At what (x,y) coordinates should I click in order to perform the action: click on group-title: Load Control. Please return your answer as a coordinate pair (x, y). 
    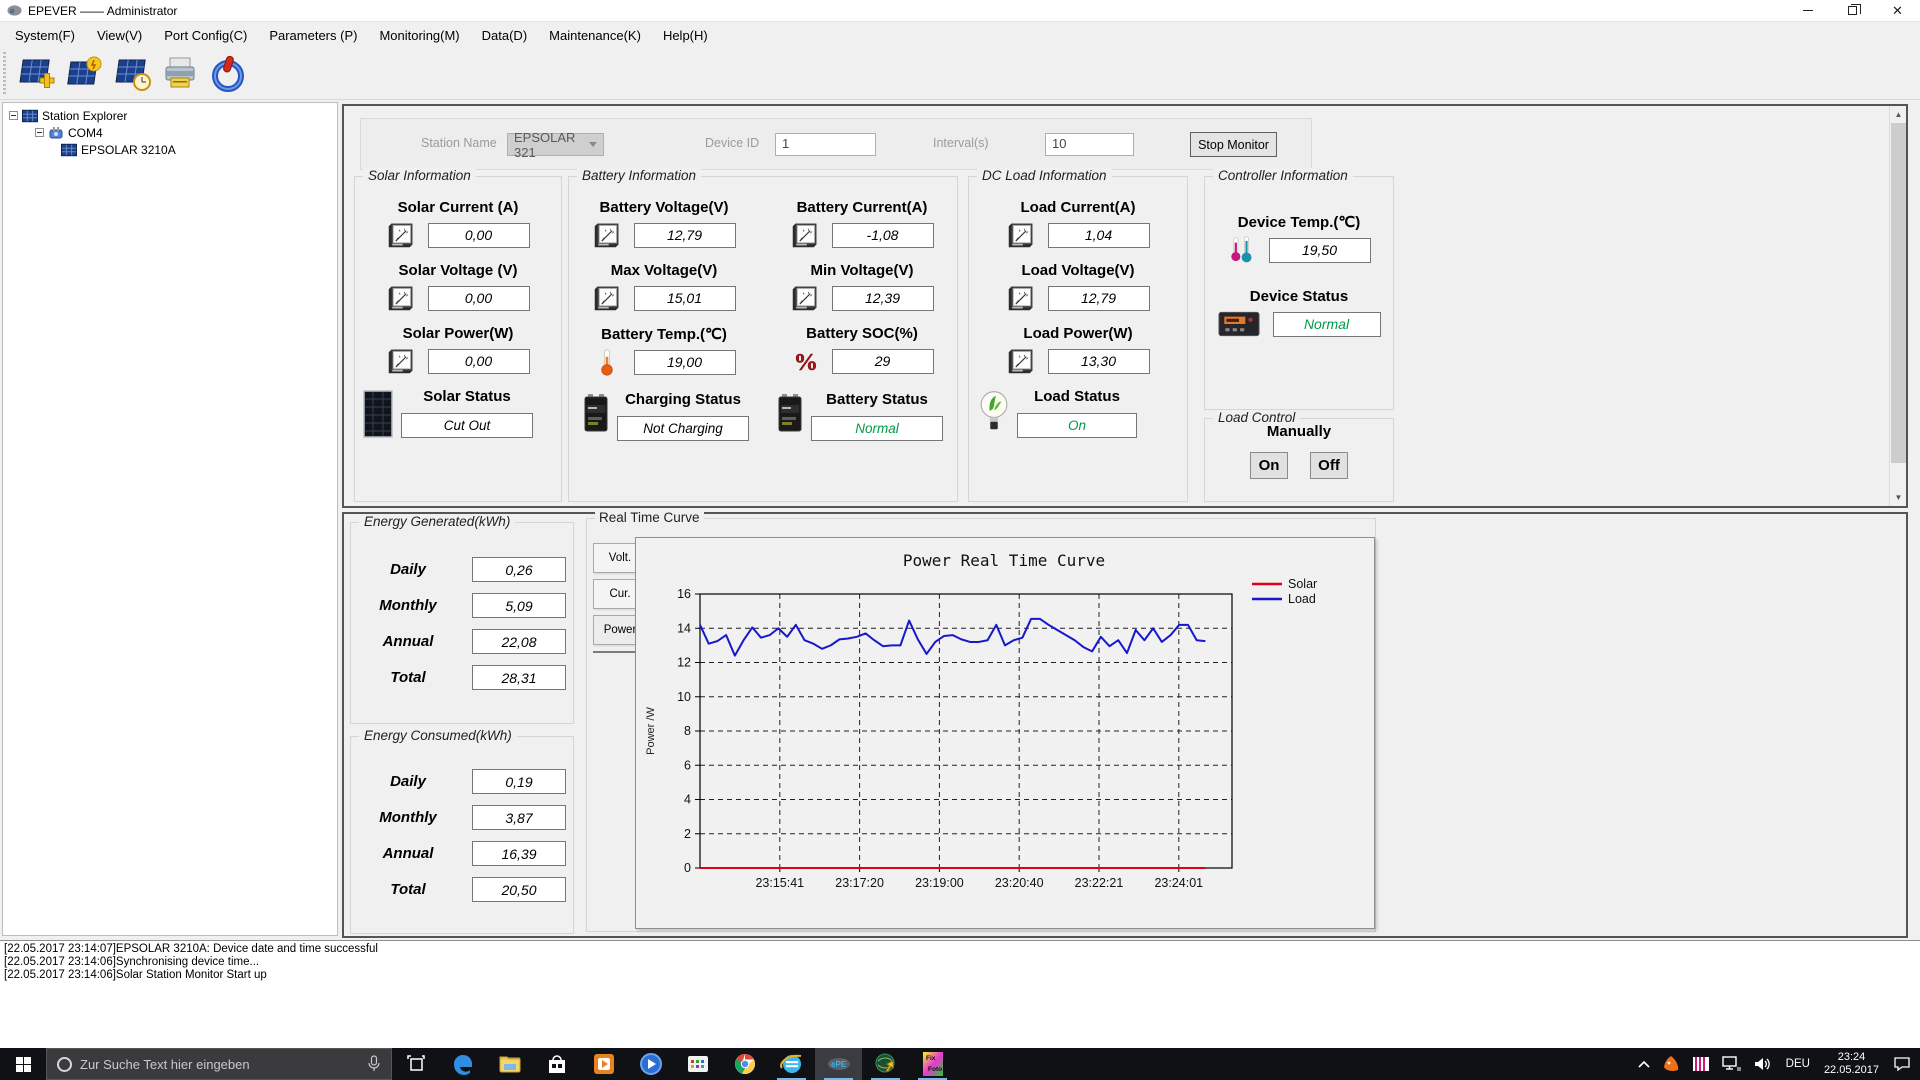
    Looking at the image, I should click on (1257, 417).